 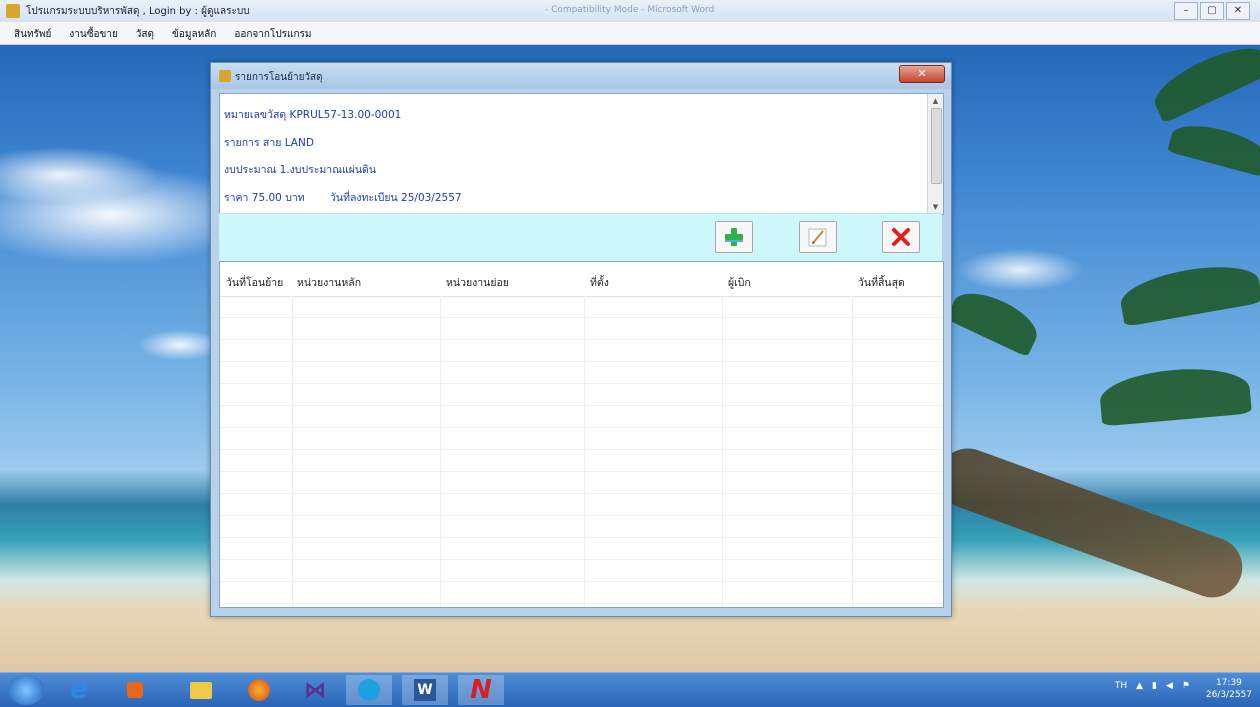 I want to click on add-button, so click(x=734, y=237).